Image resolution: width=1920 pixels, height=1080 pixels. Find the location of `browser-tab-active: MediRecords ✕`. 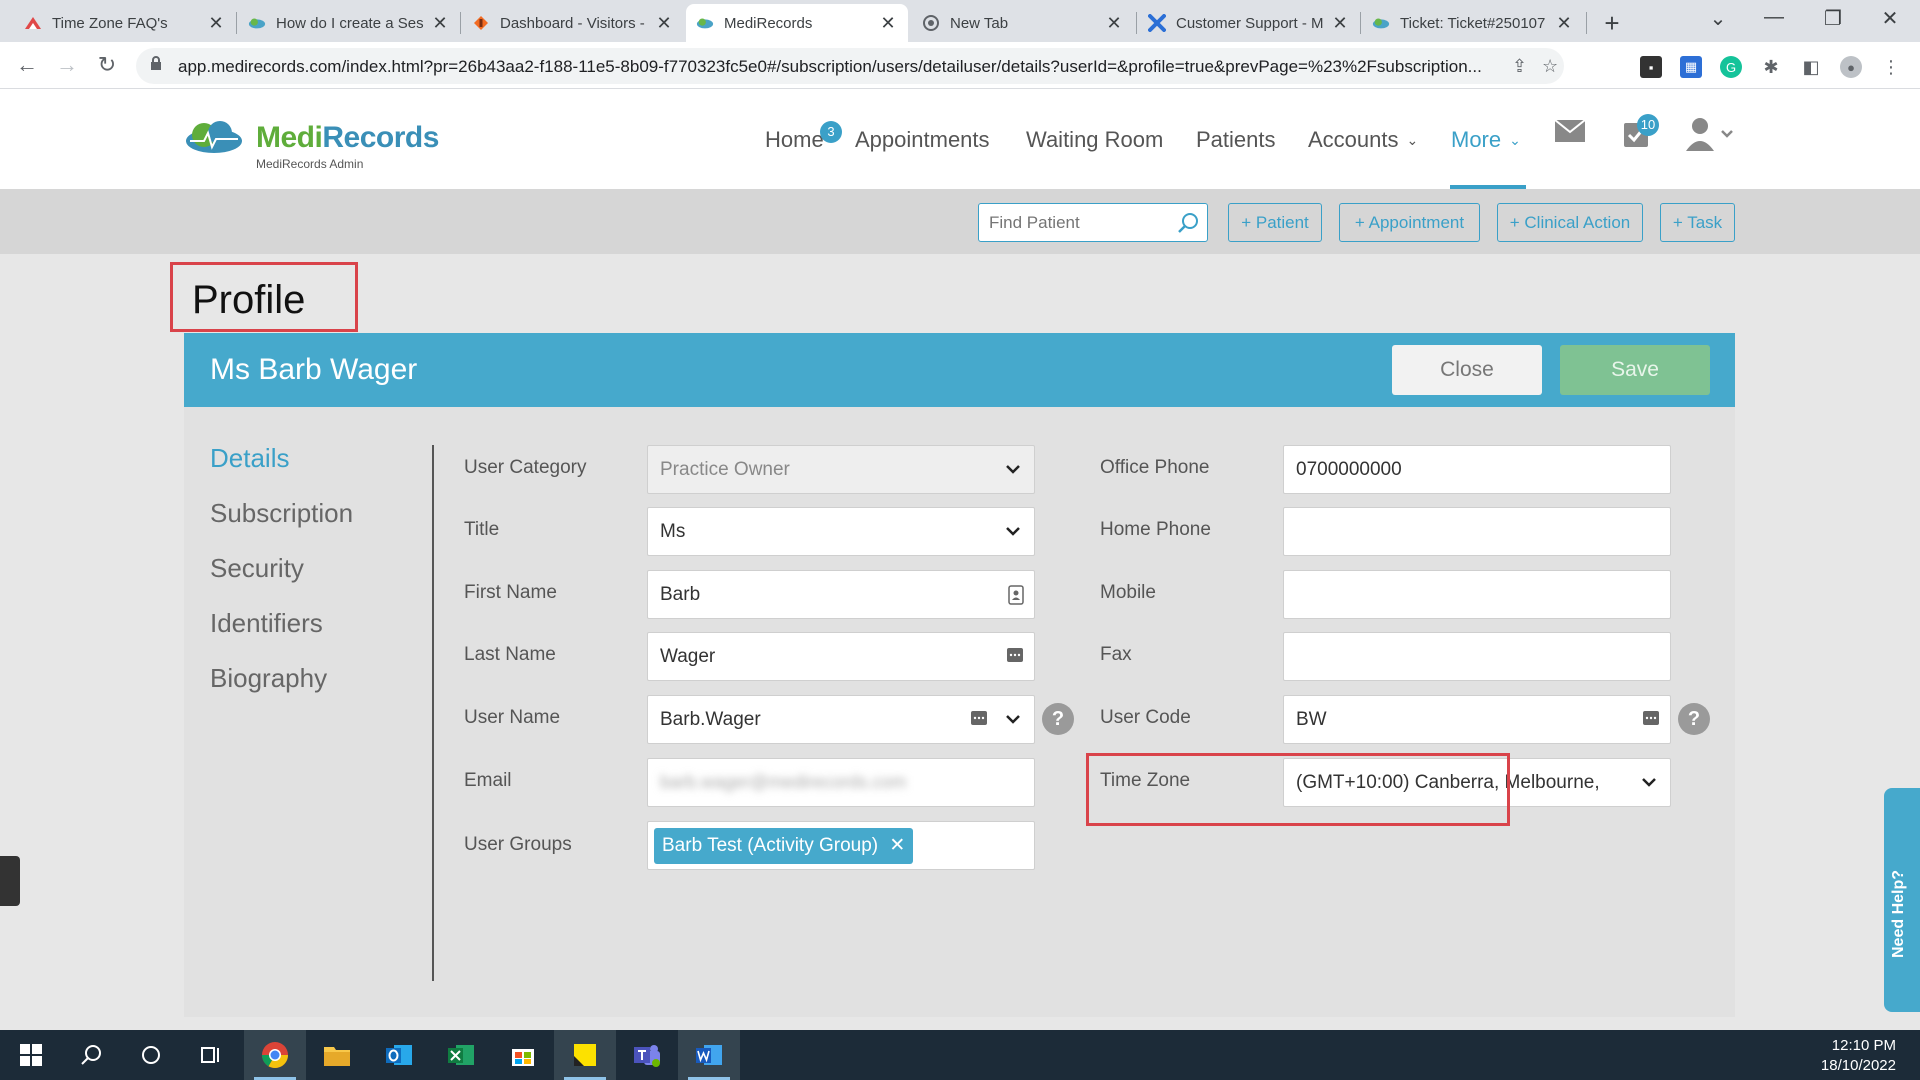

browser-tab-active: MediRecords ✕ is located at coordinates (797, 23).